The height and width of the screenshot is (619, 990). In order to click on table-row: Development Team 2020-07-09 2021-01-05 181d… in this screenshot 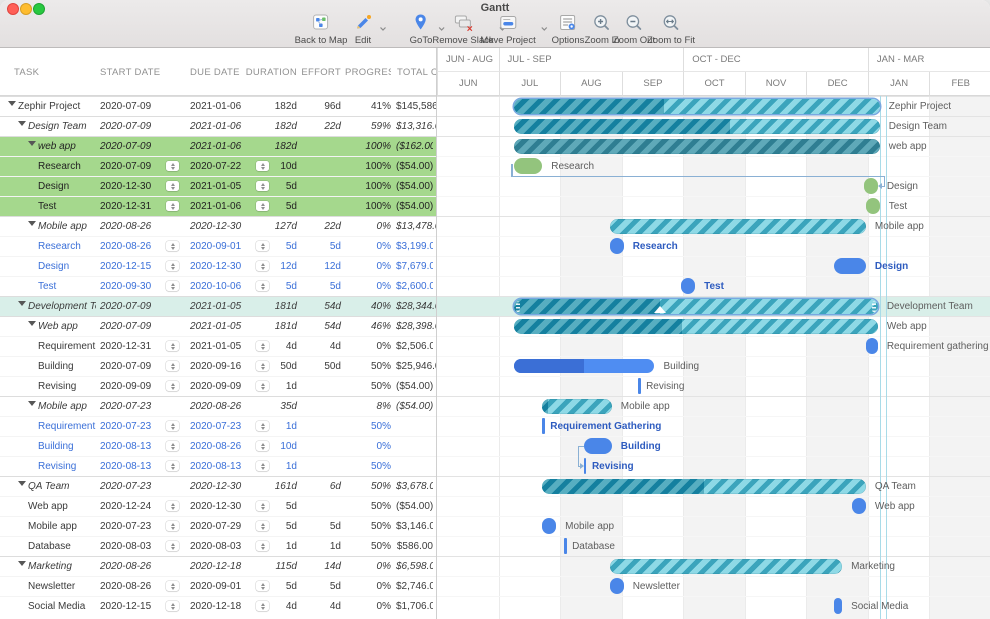, I will do `click(218, 306)`.